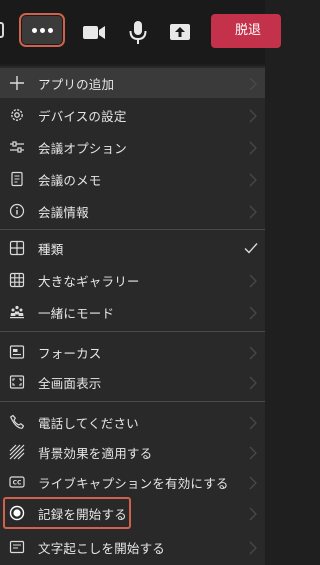 The width and height of the screenshot is (320, 565). Describe the element at coordinates (17, 382) in the screenshot. I see `fullscreen-icon` at that location.